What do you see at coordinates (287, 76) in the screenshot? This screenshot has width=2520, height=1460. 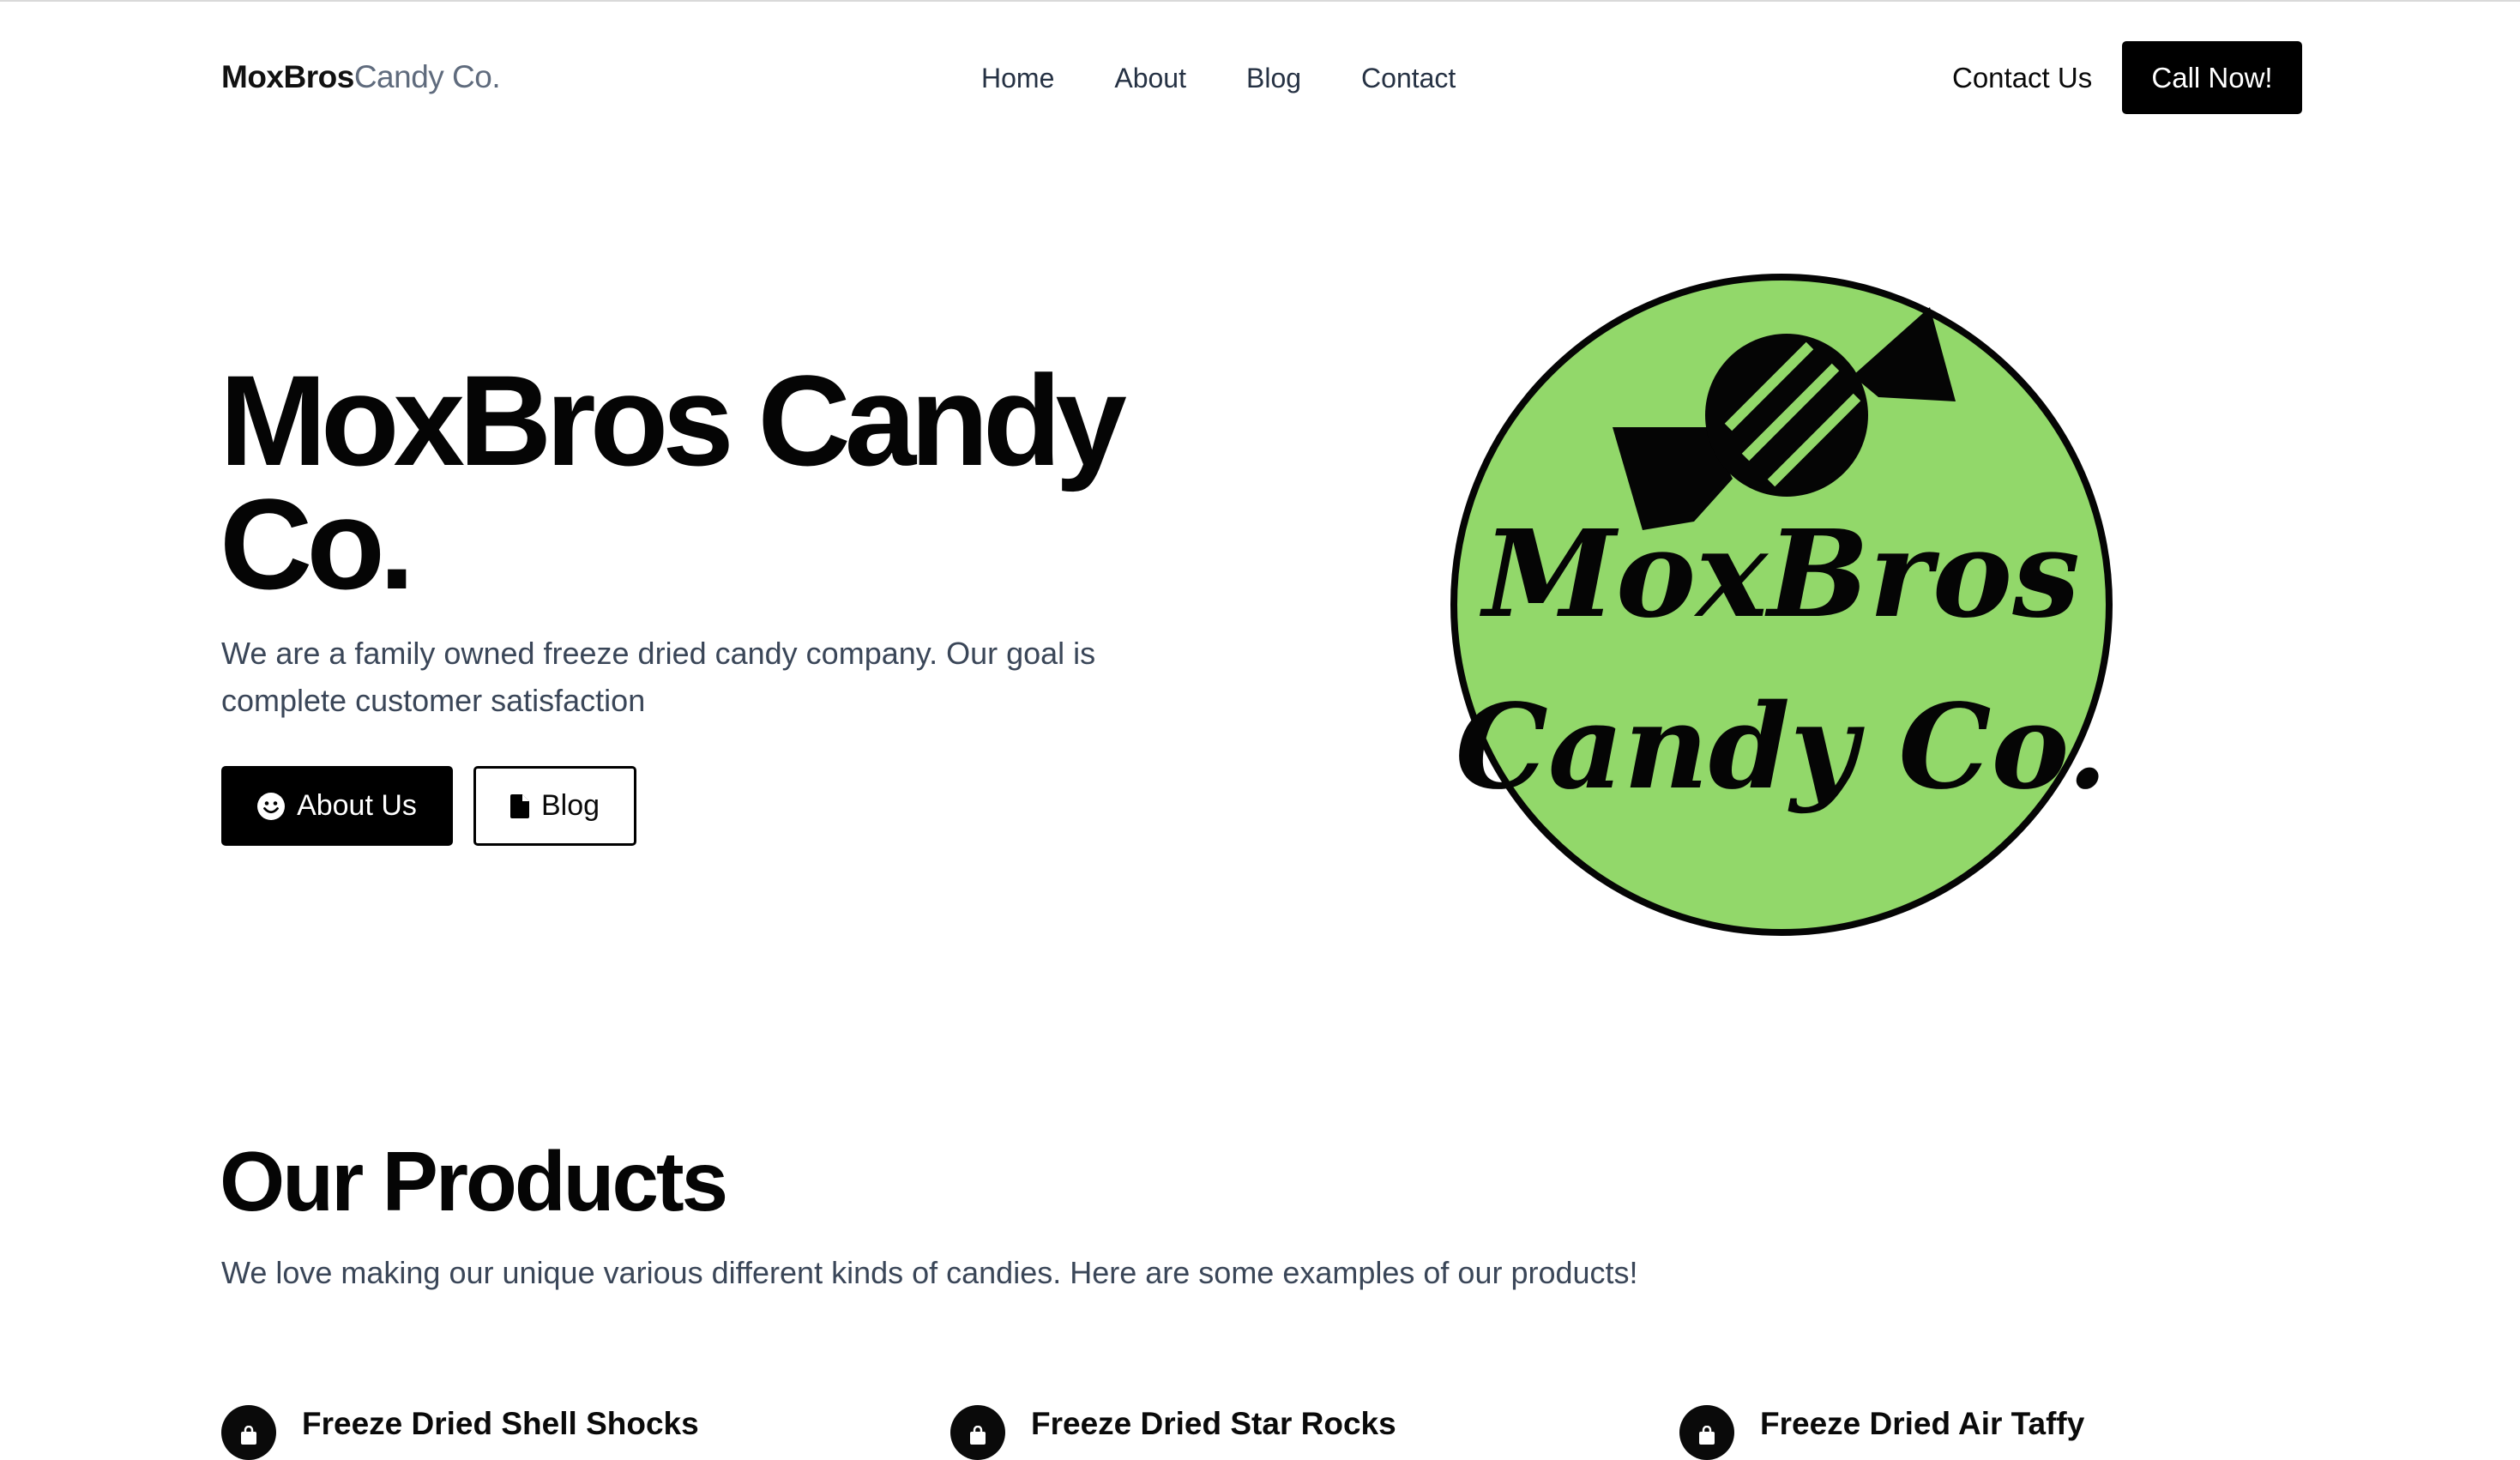 I see `brand-name-bold: MoxBros` at bounding box center [287, 76].